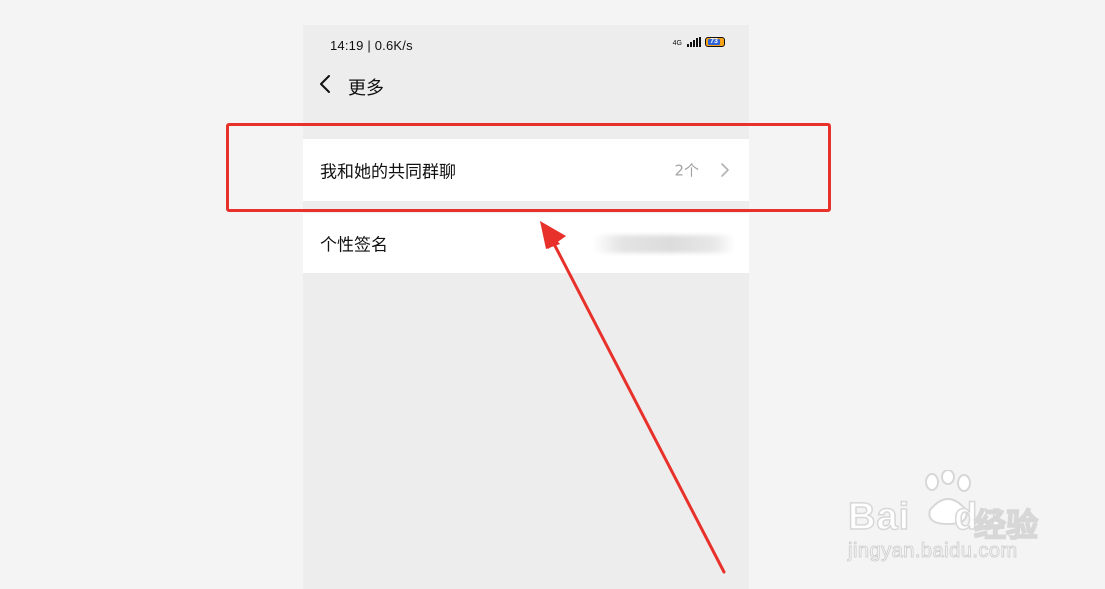 This screenshot has height=589, width=1105. I want to click on status-bar: 14:19 | 0.6K/s 4G 73, so click(526, 45).